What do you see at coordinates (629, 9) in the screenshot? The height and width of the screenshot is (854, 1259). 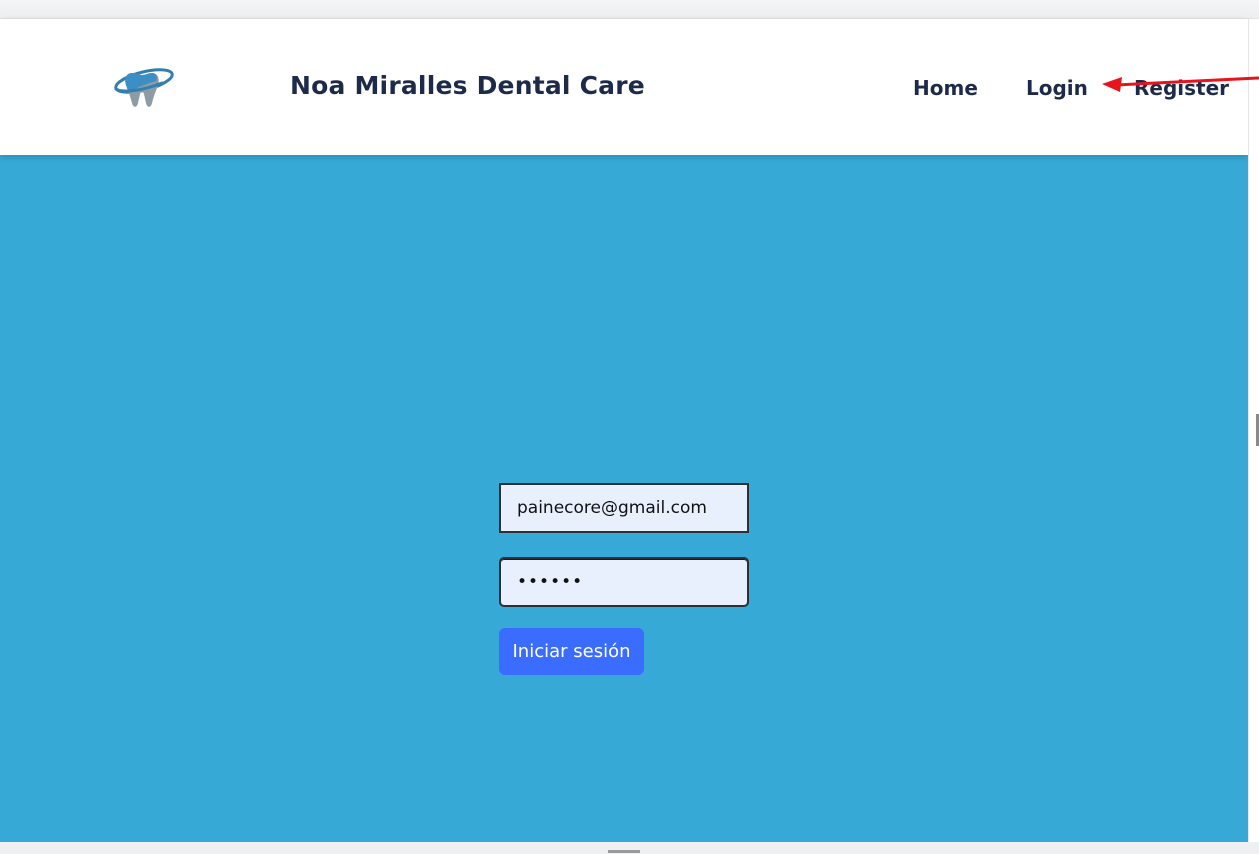 I see `browser-top-strip` at bounding box center [629, 9].